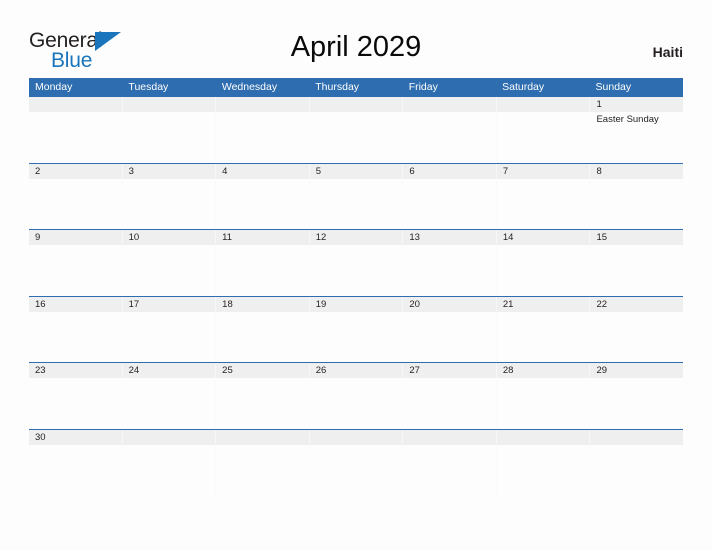 This screenshot has width=712, height=550. I want to click on day-number: 18, so click(263, 304).